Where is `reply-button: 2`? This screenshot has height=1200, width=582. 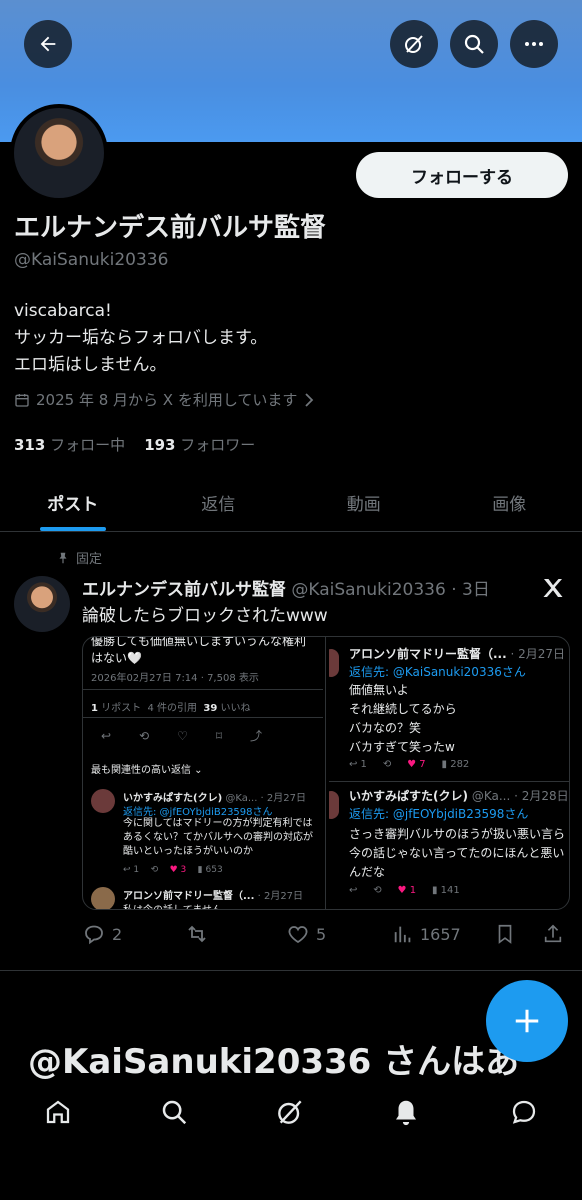 reply-button: 2 is located at coordinates (102, 934).